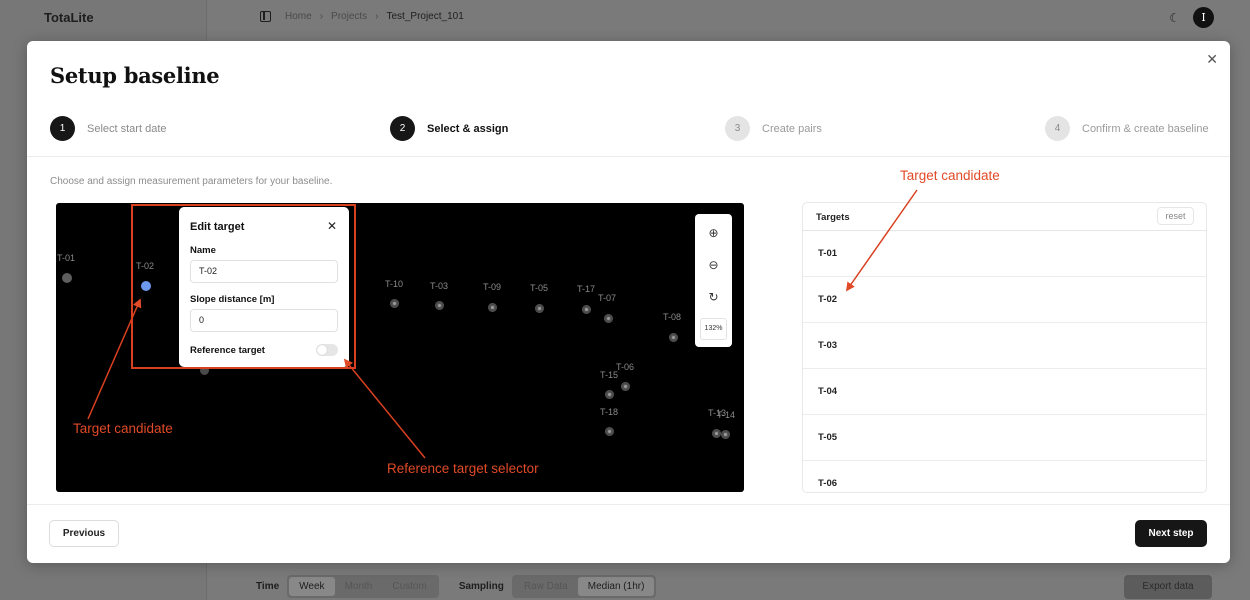  I want to click on target-point-t01, so click(67, 278).